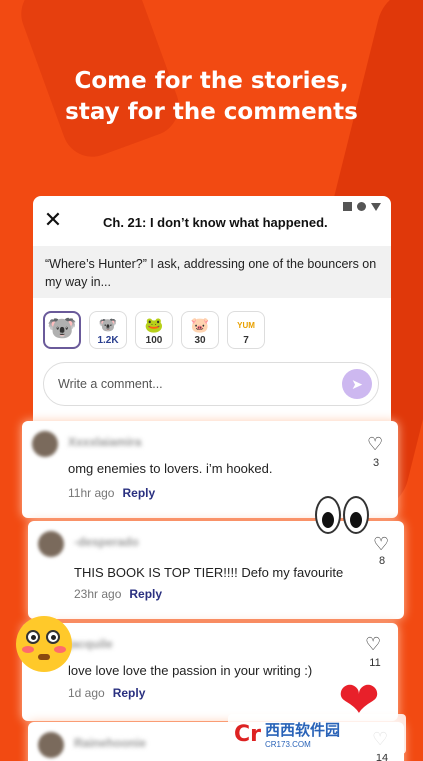 This screenshot has width=423, height=761. I want to click on comment-meta: 11hr ago Reply, so click(111, 493).